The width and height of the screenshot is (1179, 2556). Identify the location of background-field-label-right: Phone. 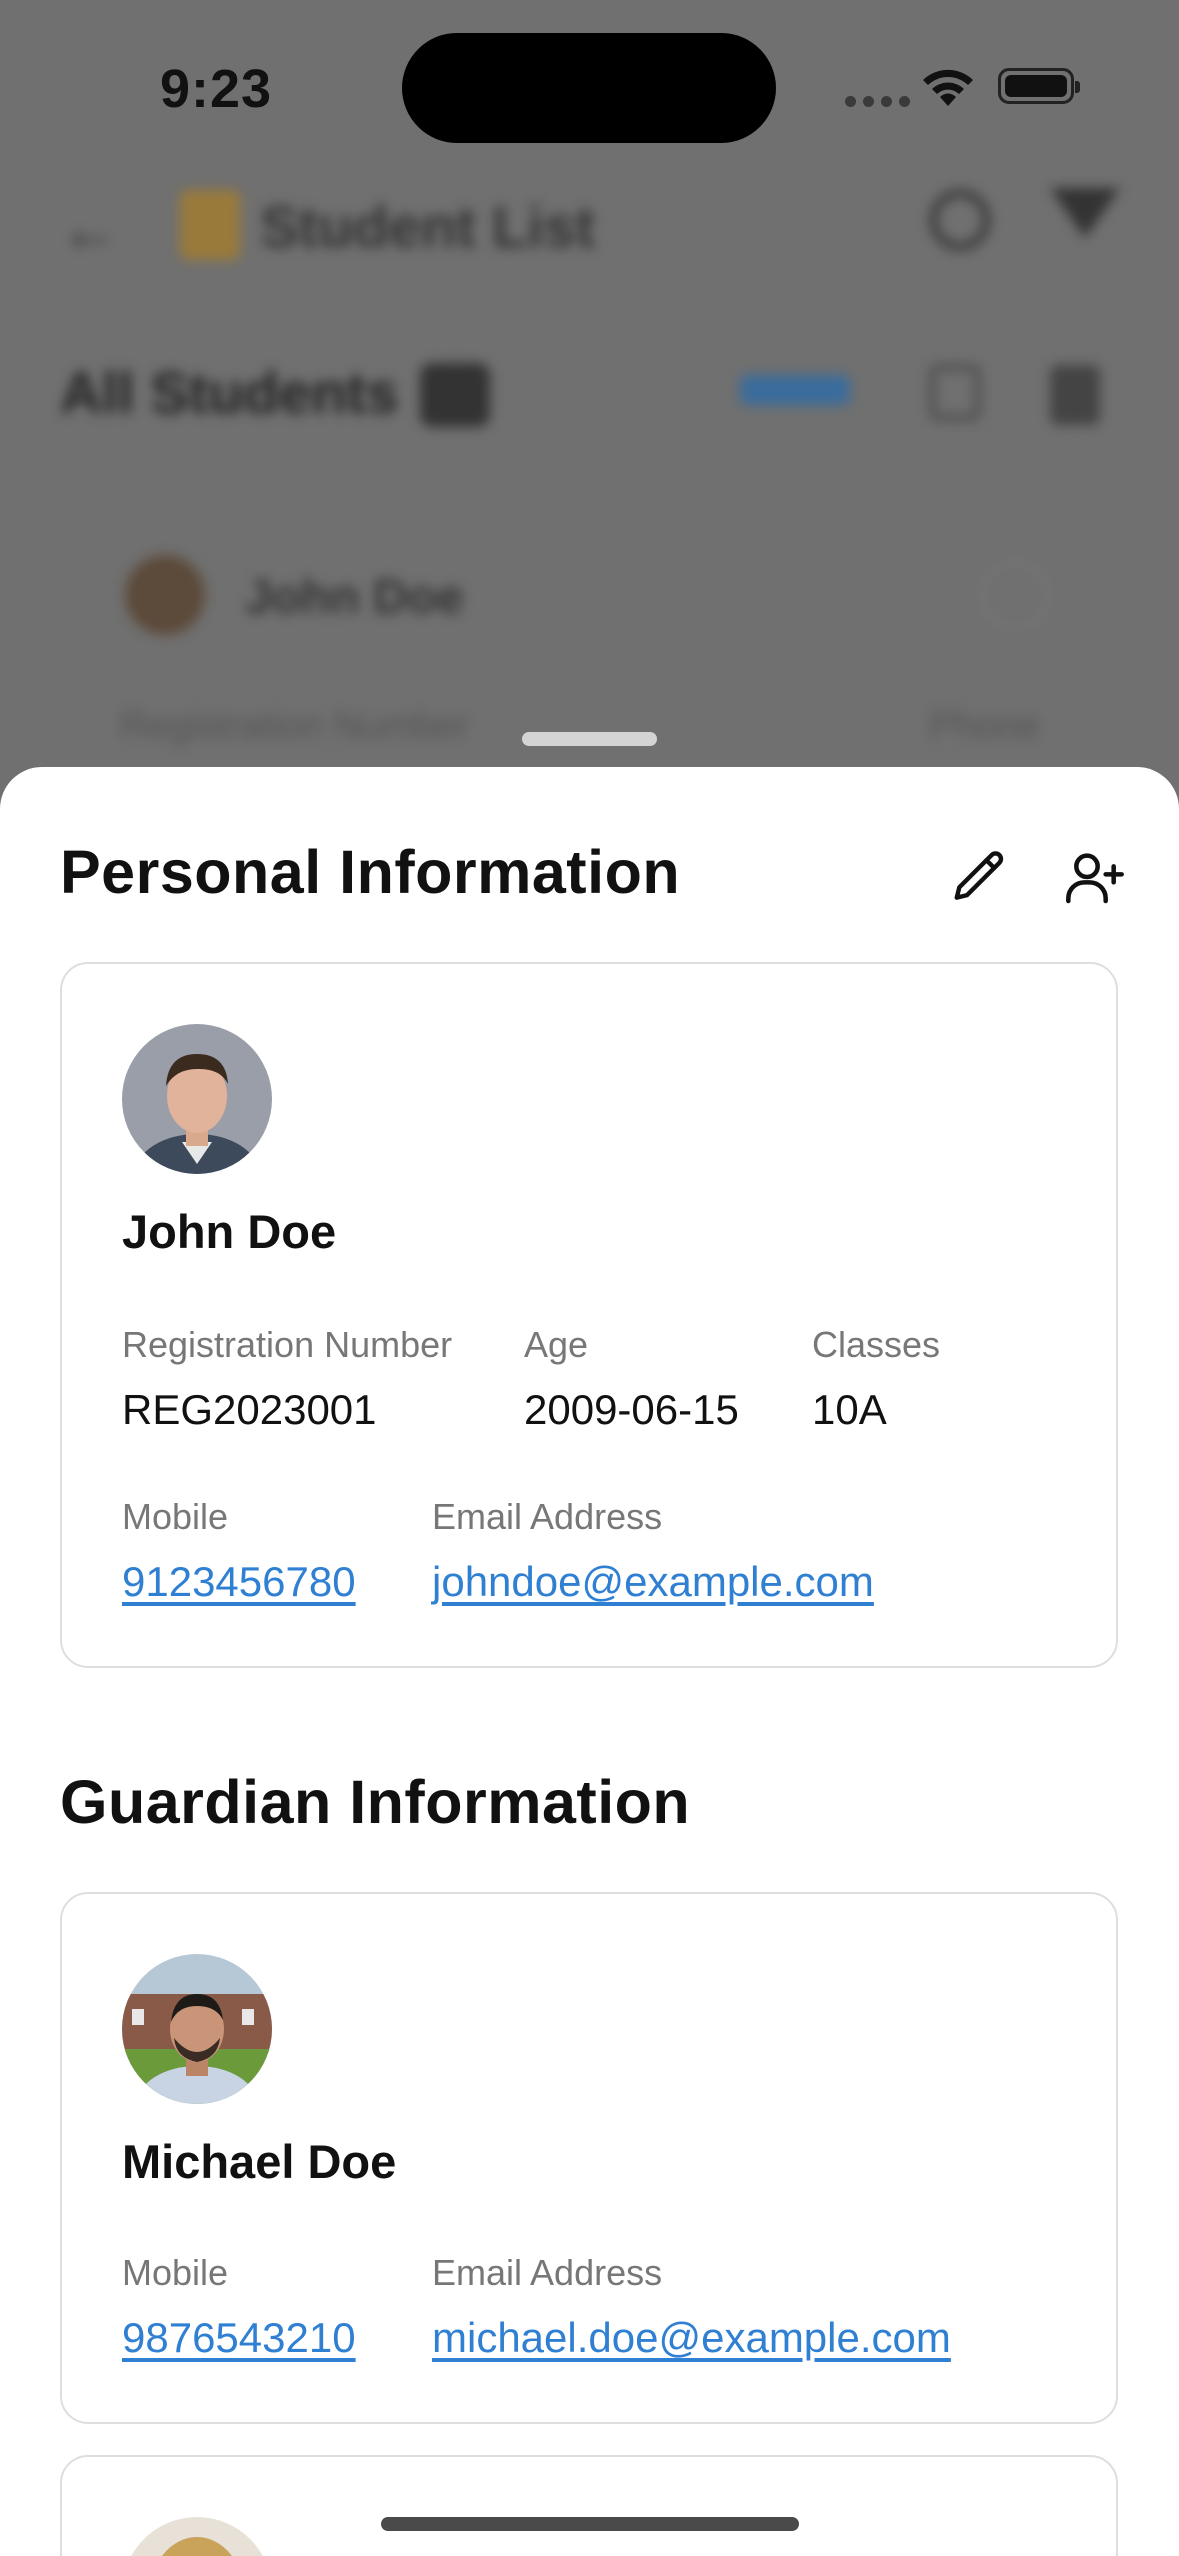
(985, 726).